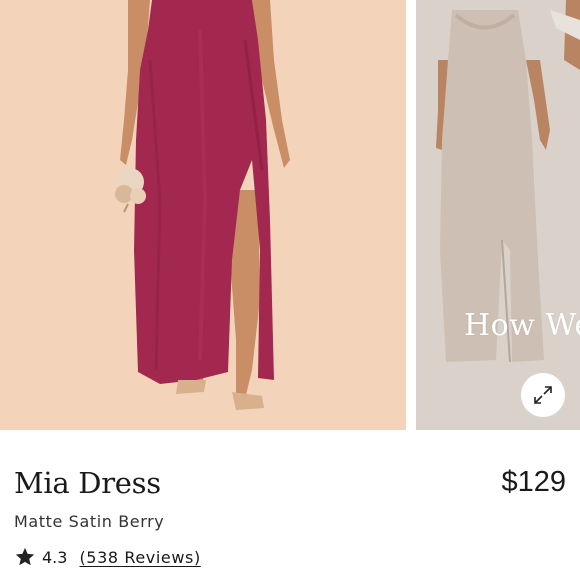  I want to click on rating-row: 4.3 (538 Reviews), so click(107, 557).